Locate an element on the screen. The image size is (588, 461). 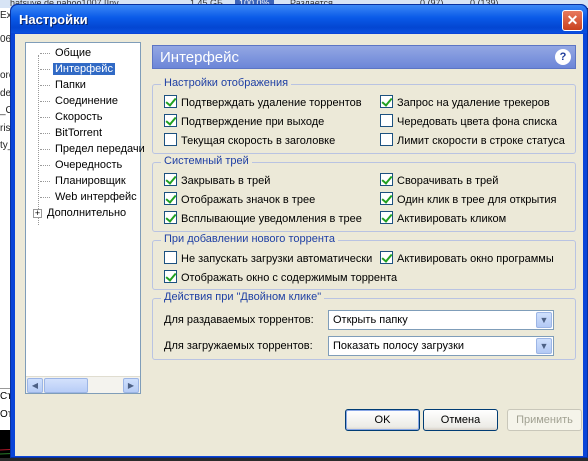
speed-limit-status-checkbox: Лимит скорости в строке статуса is located at coordinates (472, 140).